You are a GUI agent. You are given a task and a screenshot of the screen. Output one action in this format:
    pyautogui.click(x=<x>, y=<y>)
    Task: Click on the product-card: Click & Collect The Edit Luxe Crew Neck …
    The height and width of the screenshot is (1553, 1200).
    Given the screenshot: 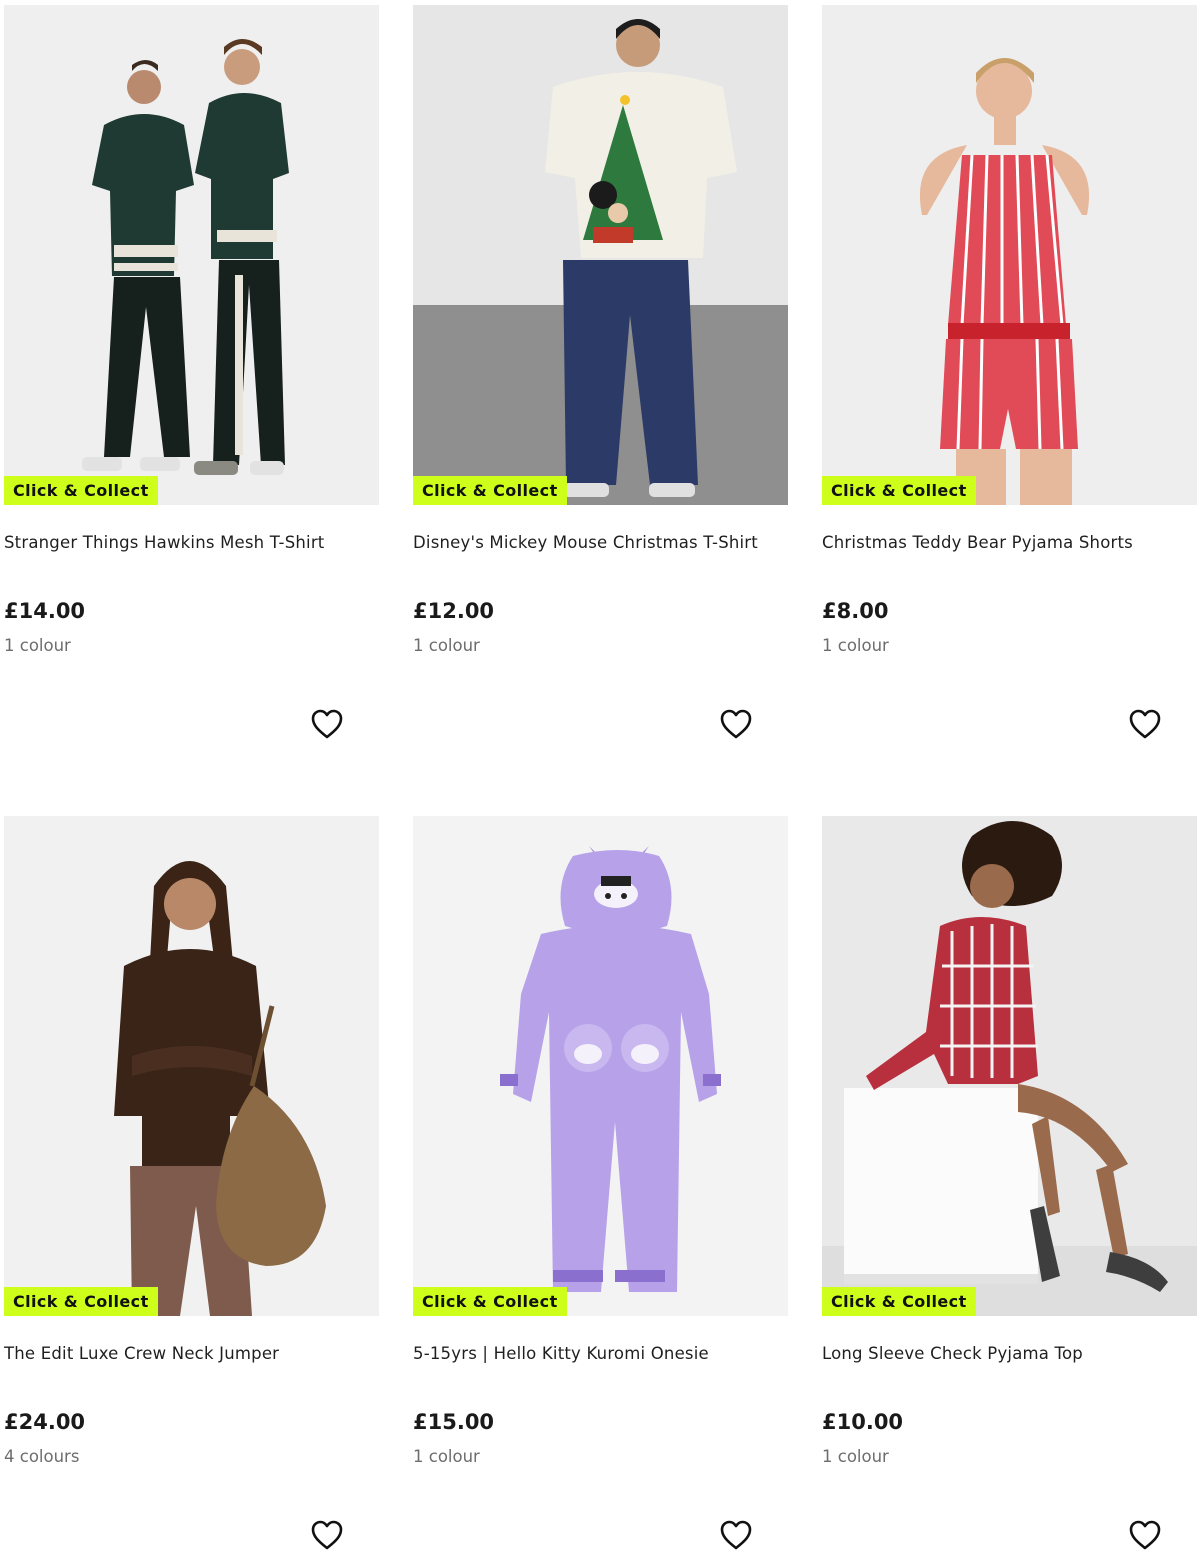 What is the action you would take?
    pyautogui.click(x=191, y=1184)
    